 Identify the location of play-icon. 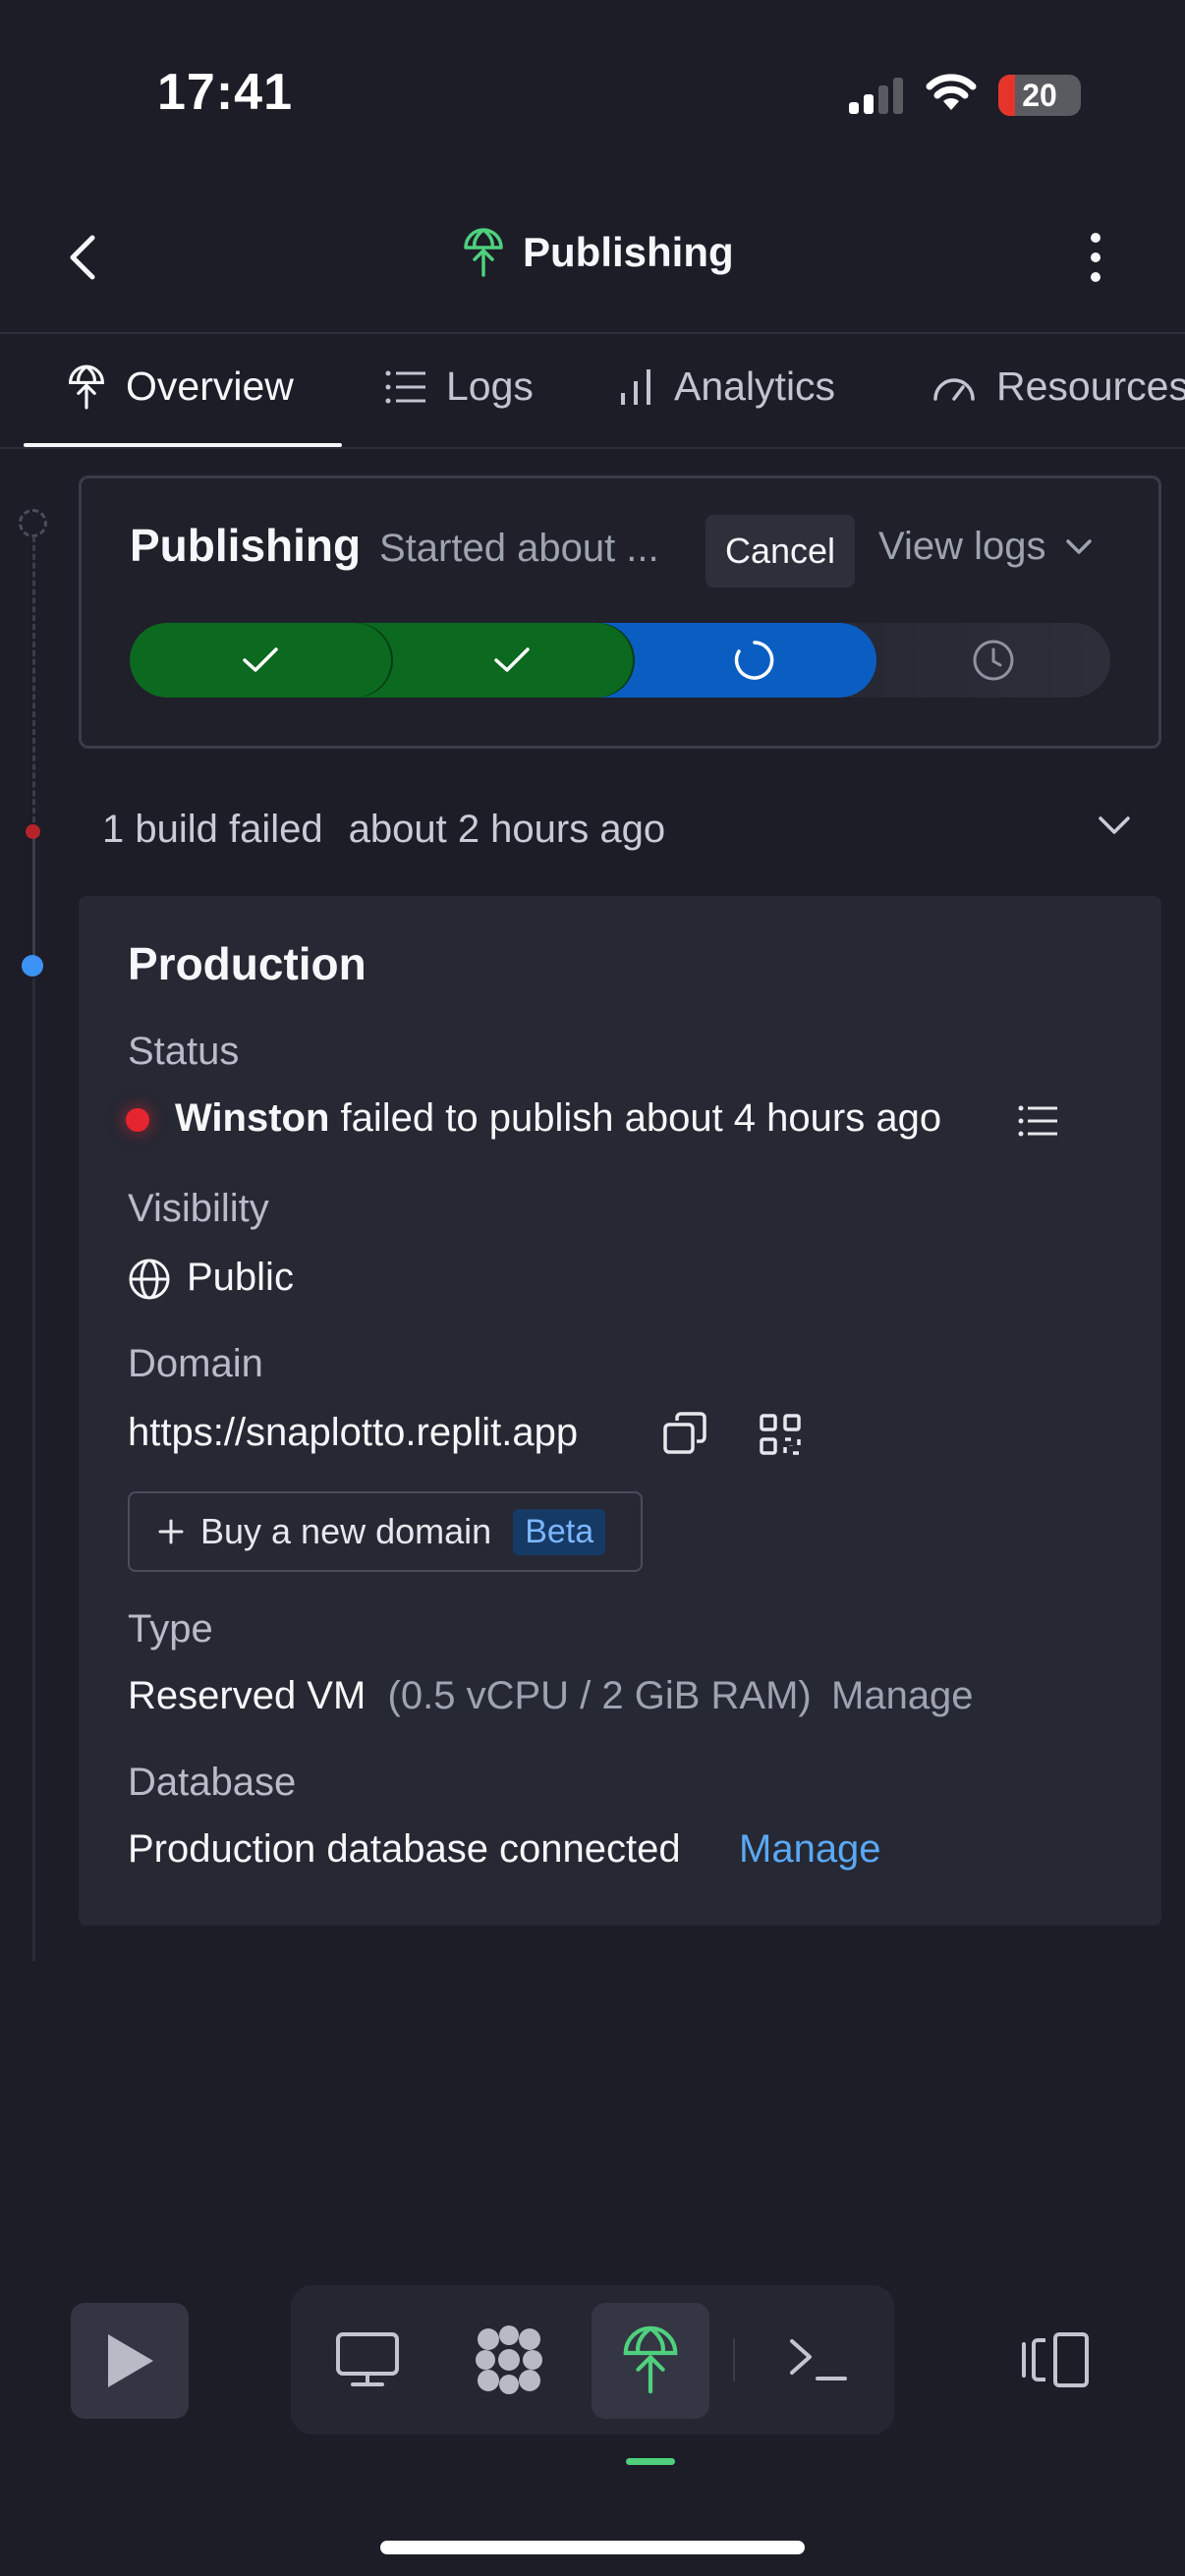
(130, 2360).